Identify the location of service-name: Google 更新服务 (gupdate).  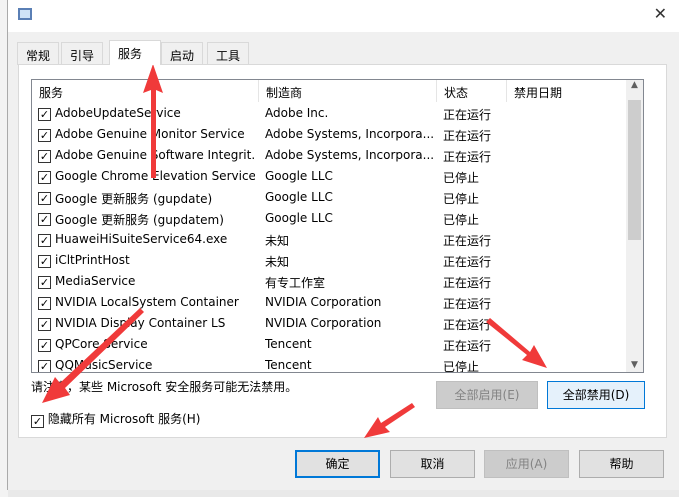
(134, 199).